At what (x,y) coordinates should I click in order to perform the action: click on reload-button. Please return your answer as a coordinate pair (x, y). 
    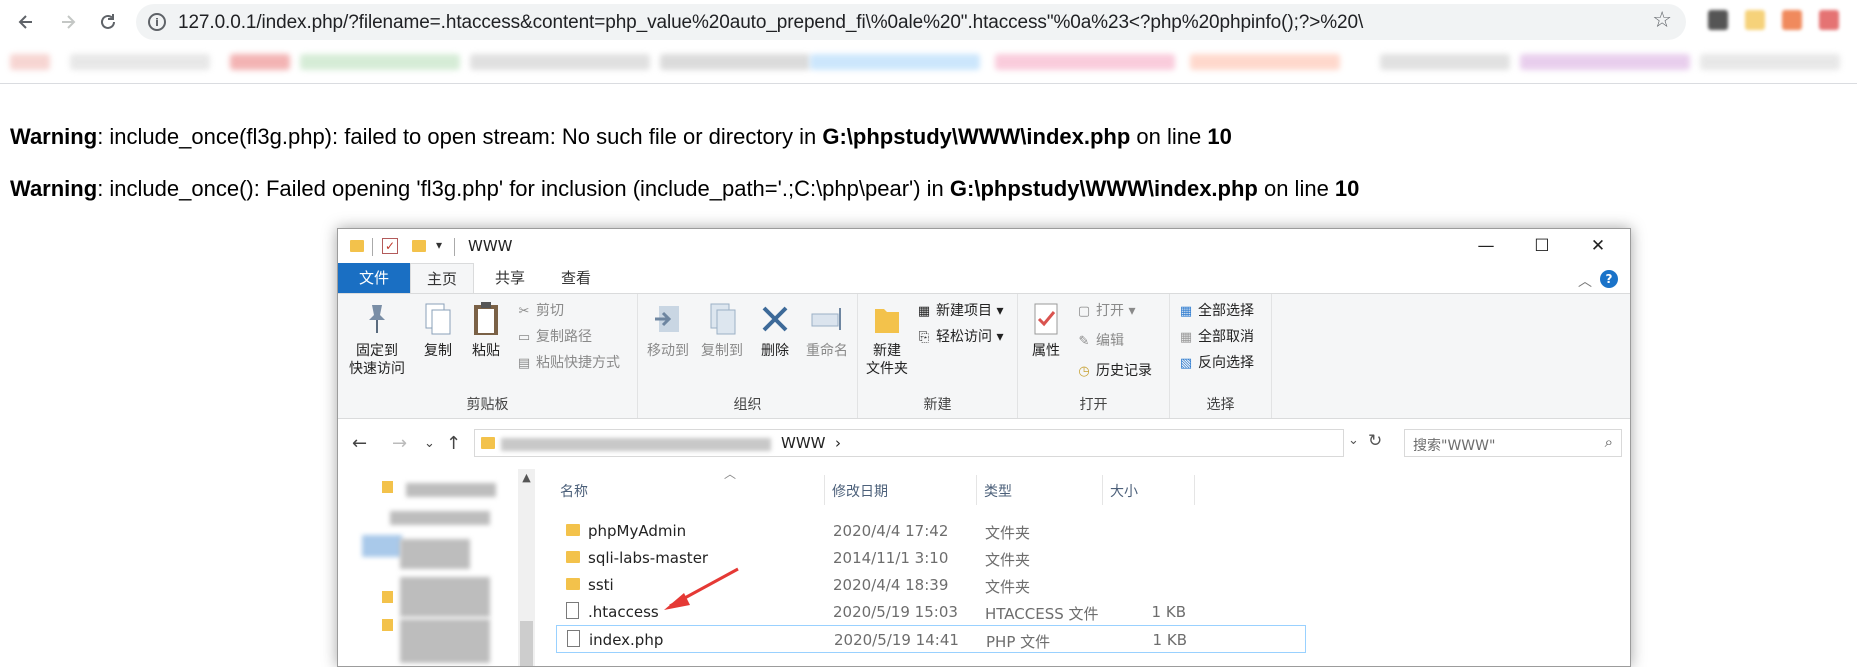
    Looking at the image, I should click on (108, 22).